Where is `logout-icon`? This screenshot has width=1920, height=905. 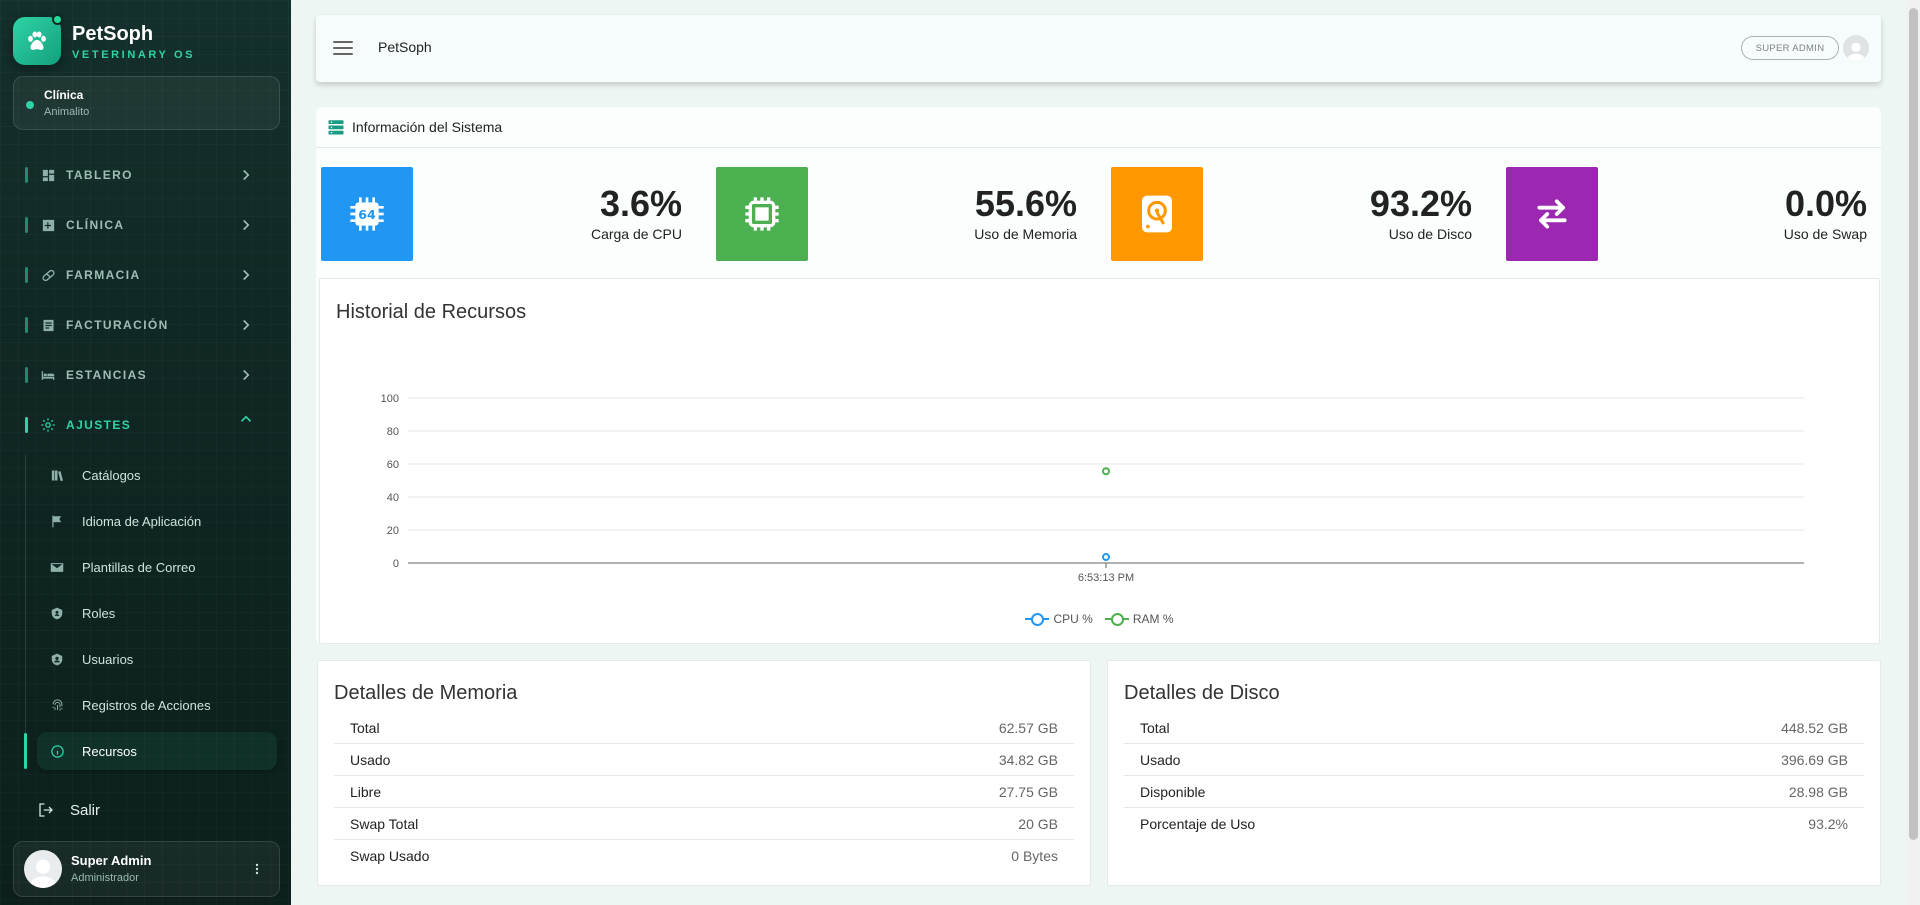
logout-icon is located at coordinates (46, 810).